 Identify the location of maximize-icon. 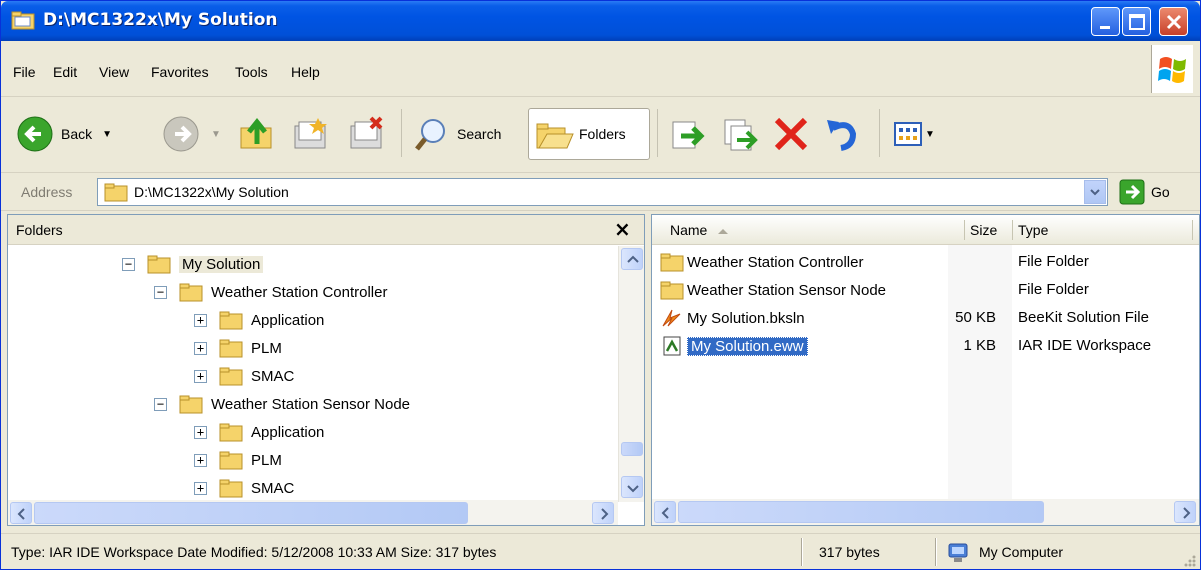
(1137, 22).